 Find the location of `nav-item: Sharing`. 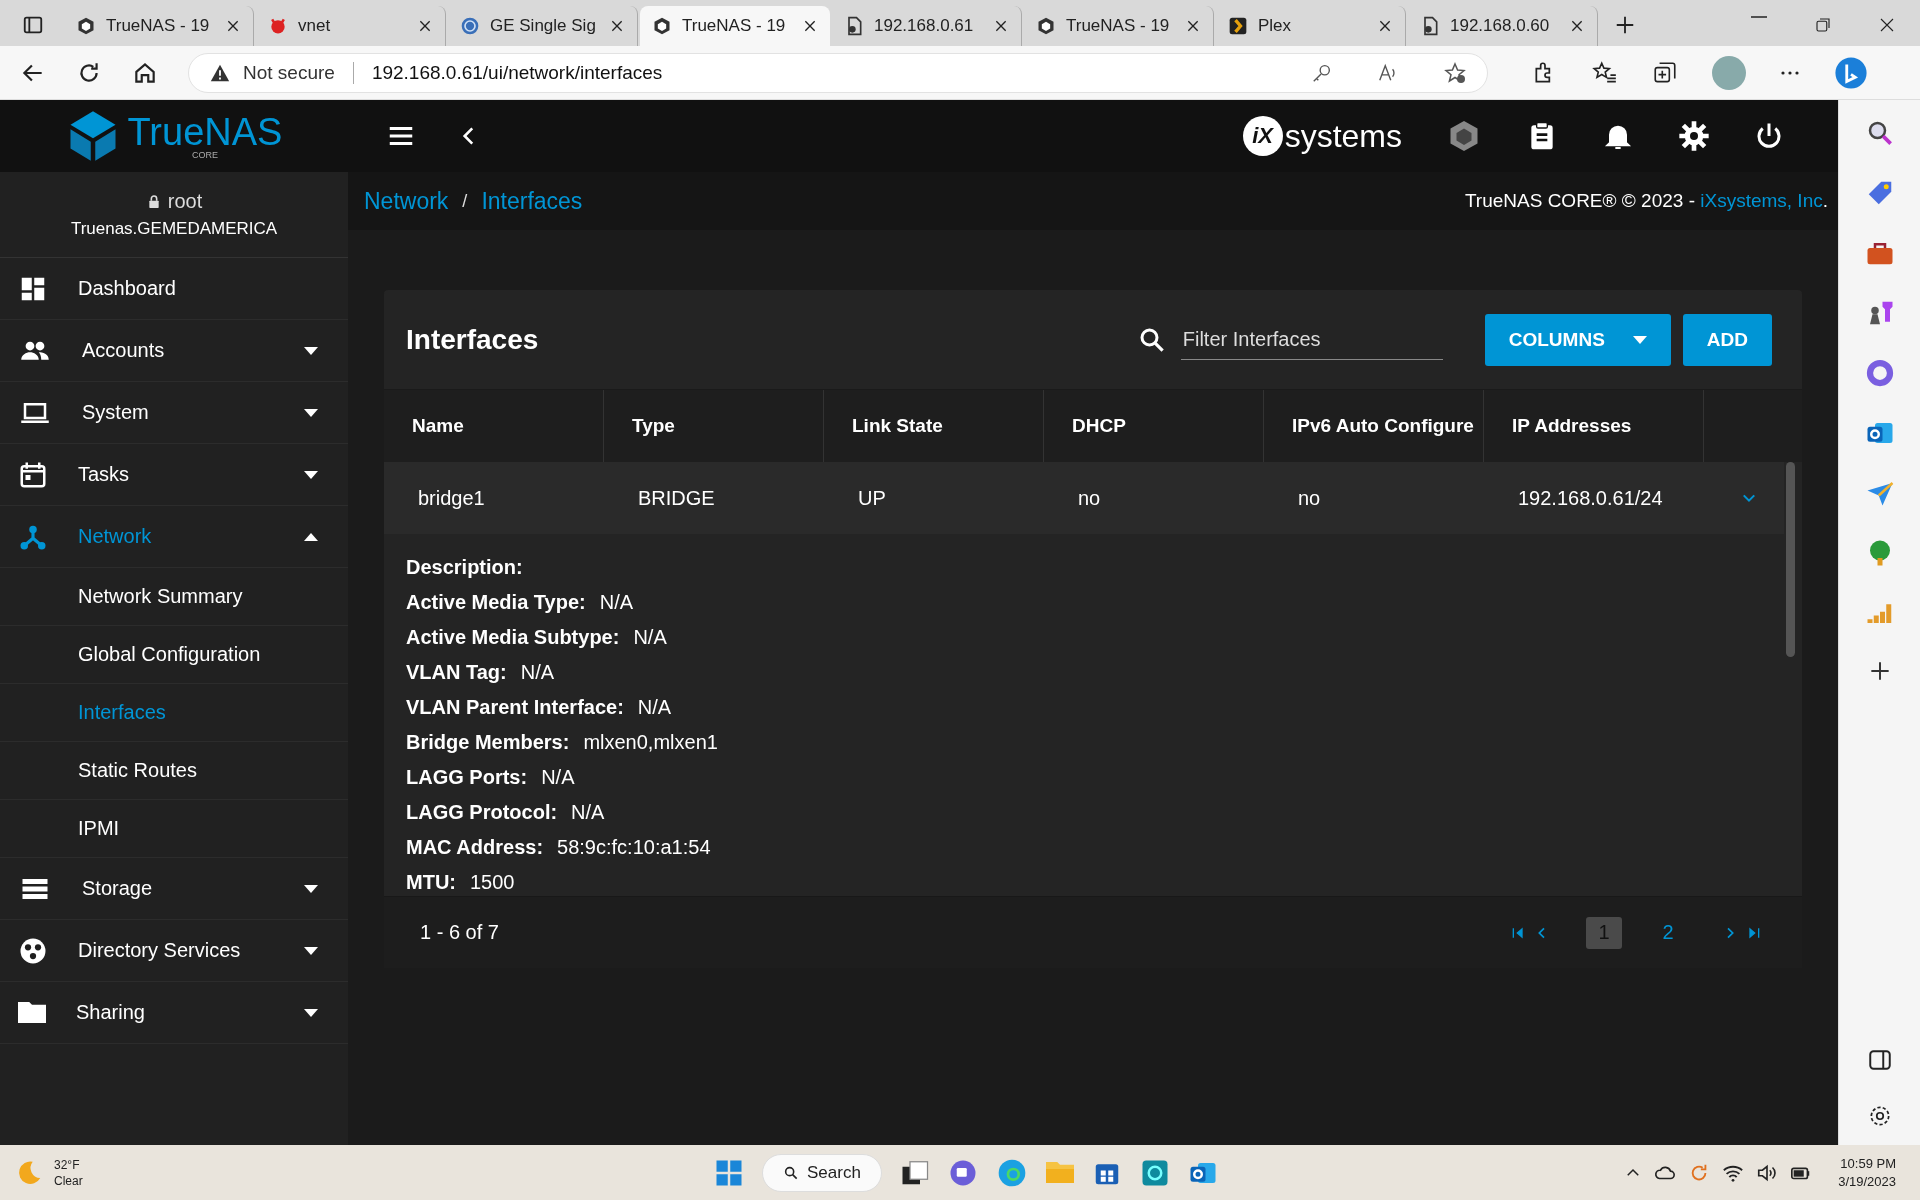

nav-item: Sharing is located at coordinates (174, 1013).